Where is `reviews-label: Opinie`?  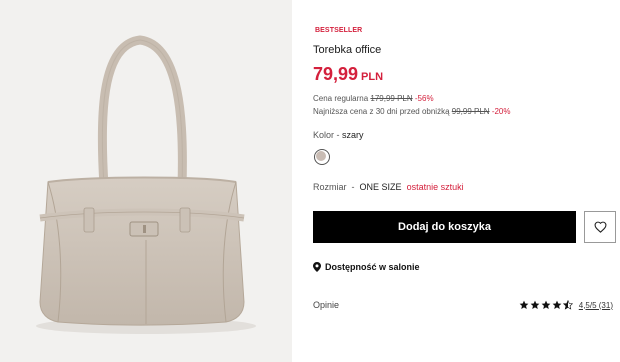 reviews-label: Opinie is located at coordinates (326, 305).